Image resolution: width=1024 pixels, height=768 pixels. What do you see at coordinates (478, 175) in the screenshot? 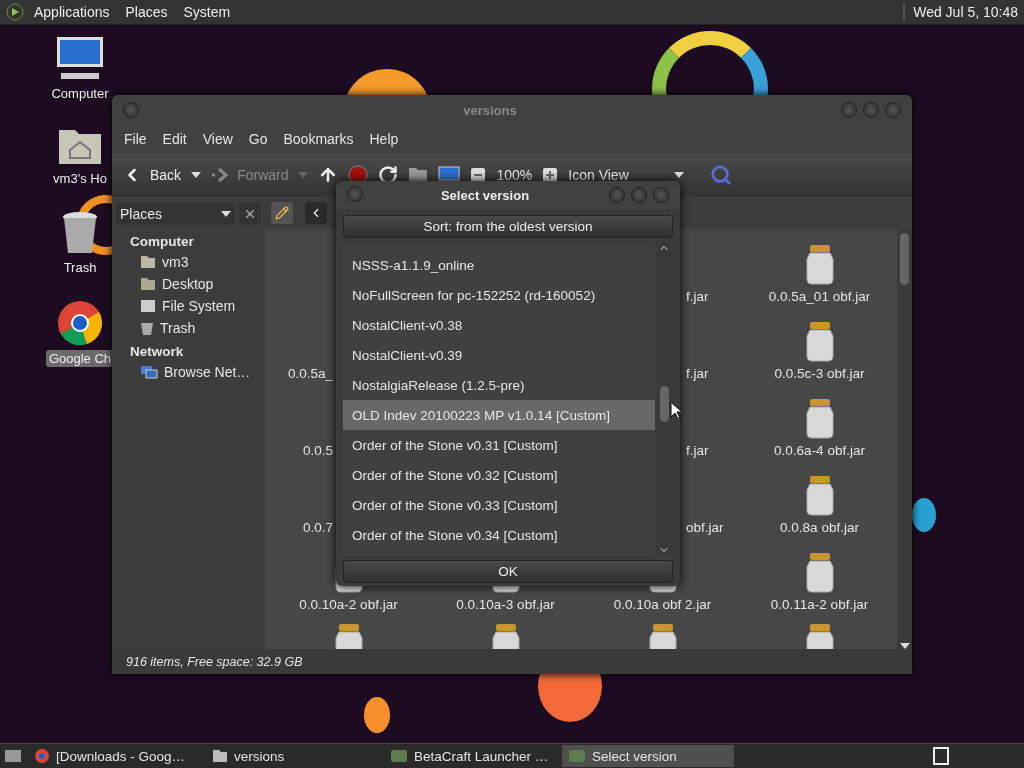
I see `zoom-out-icon` at bounding box center [478, 175].